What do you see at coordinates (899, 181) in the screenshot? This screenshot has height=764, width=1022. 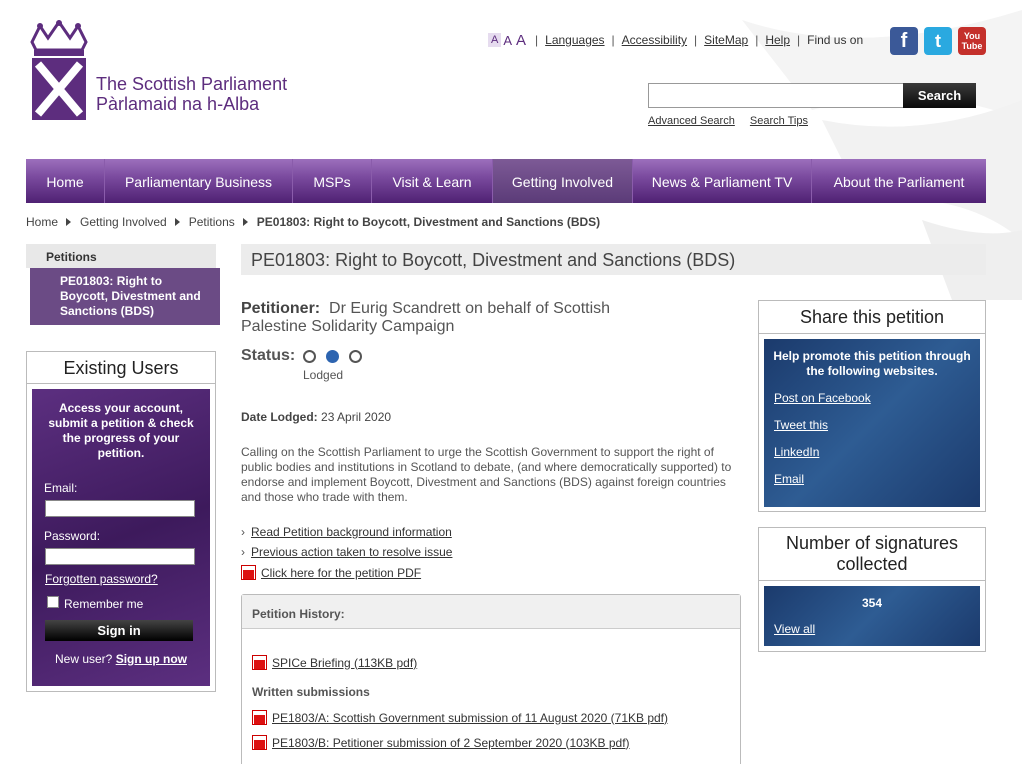 I see `nav-about-parliament: About the Parliament` at bounding box center [899, 181].